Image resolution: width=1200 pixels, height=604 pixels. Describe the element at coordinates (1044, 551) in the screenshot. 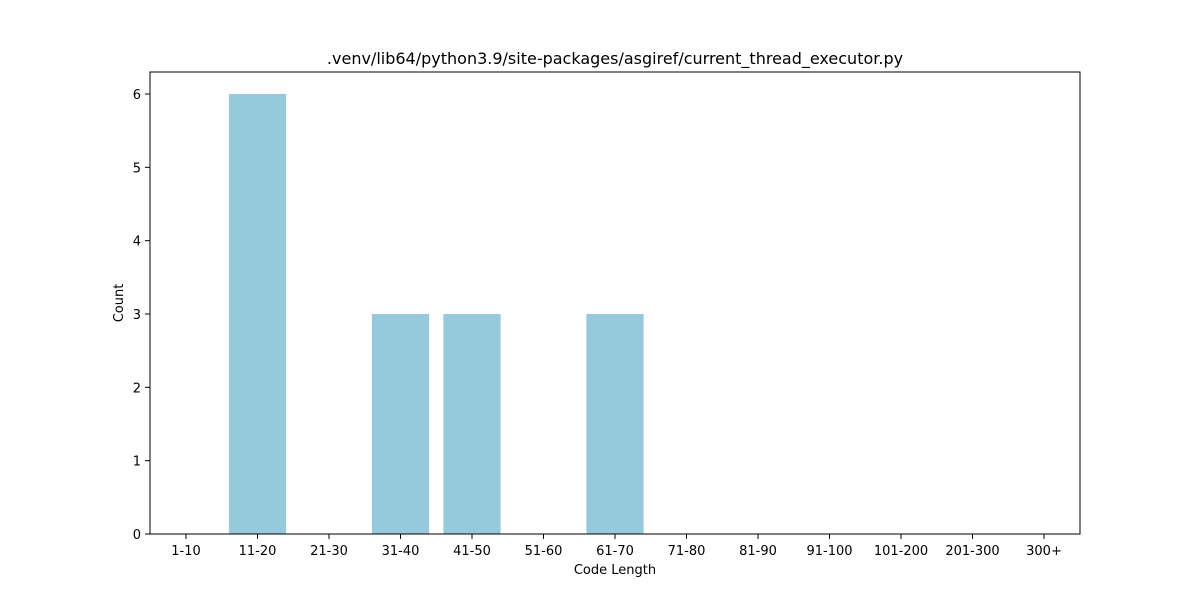

I see `x-tick-label-300+: 300+` at that location.